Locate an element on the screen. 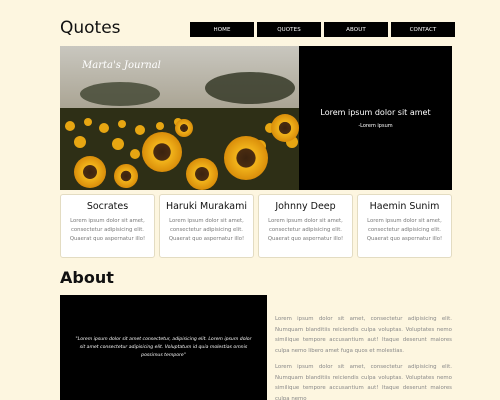 The image size is (500, 400). card-author: Socrates is located at coordinates (107, 206).